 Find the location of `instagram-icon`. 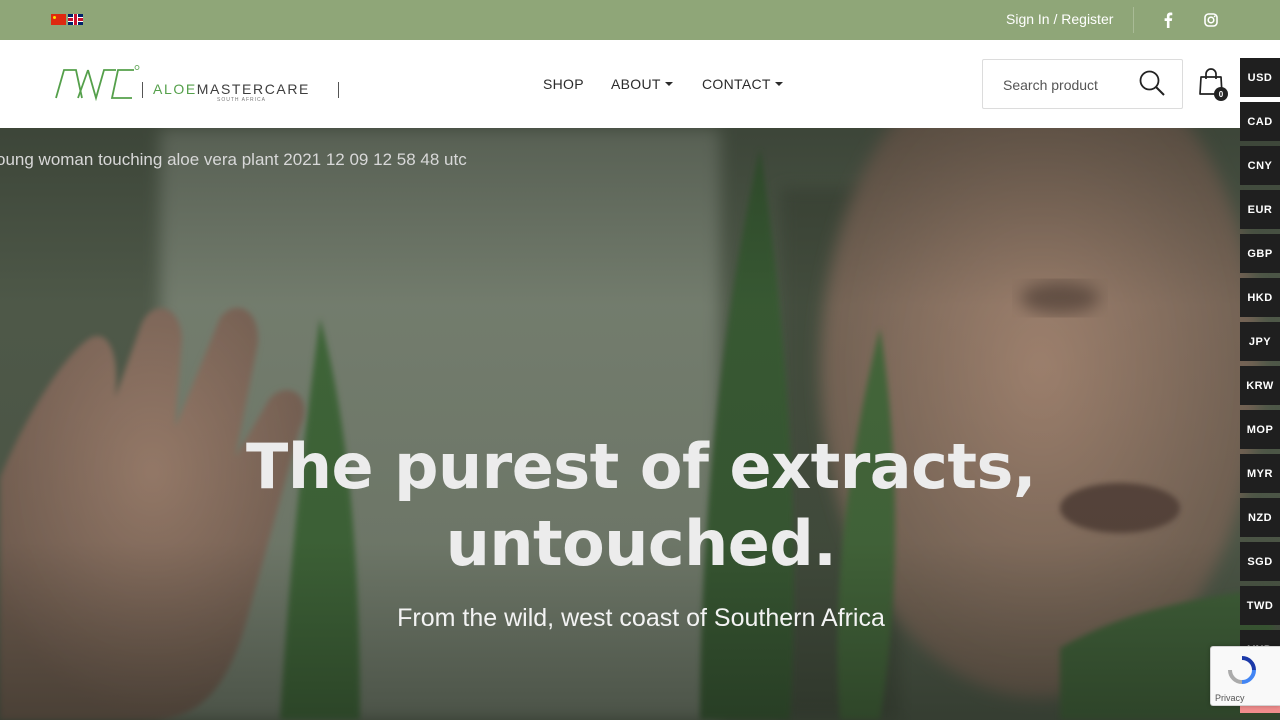

instagram-icon is located at coordinates (1211, 20).